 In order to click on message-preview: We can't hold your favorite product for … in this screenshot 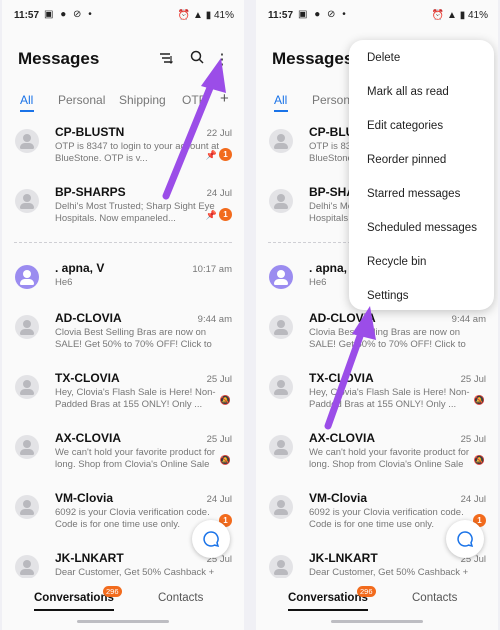, I will do `click(389, 458)`.